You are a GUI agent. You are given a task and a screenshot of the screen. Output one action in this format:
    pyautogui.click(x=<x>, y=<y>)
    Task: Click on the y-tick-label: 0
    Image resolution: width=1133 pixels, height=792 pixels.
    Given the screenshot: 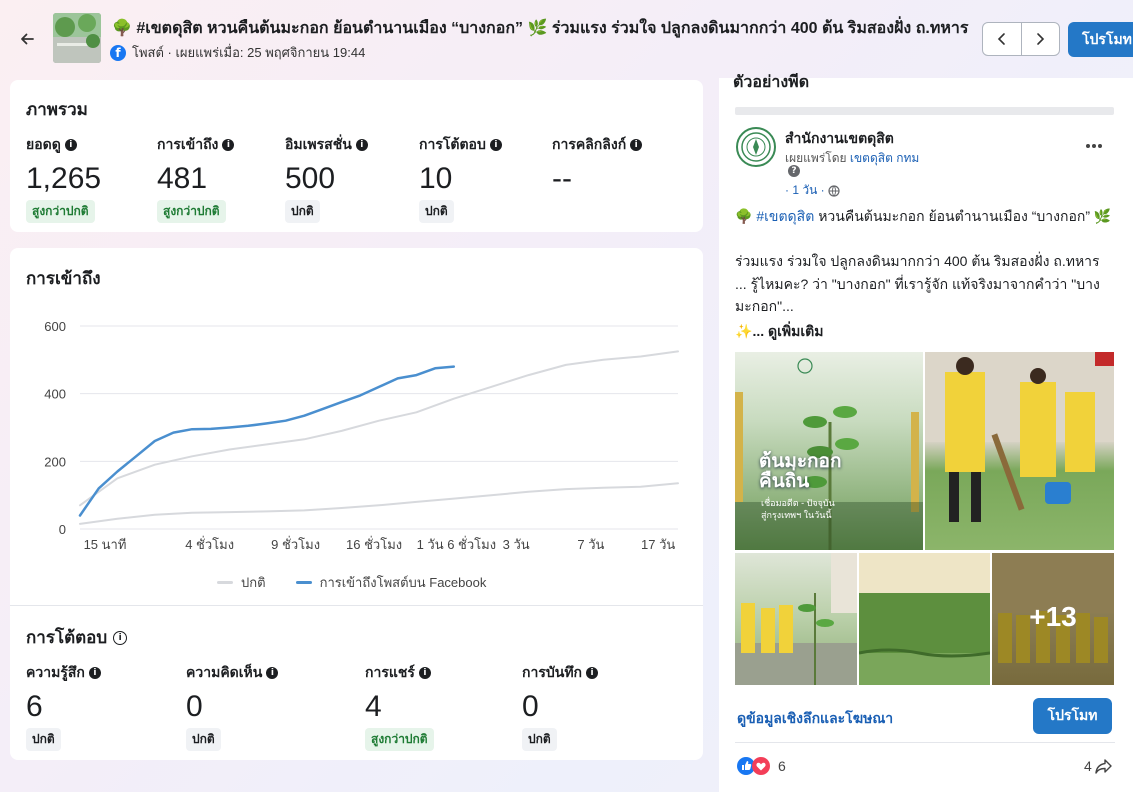 What is the action you would take?
    pyautogui.click(x=62, y=529)
    